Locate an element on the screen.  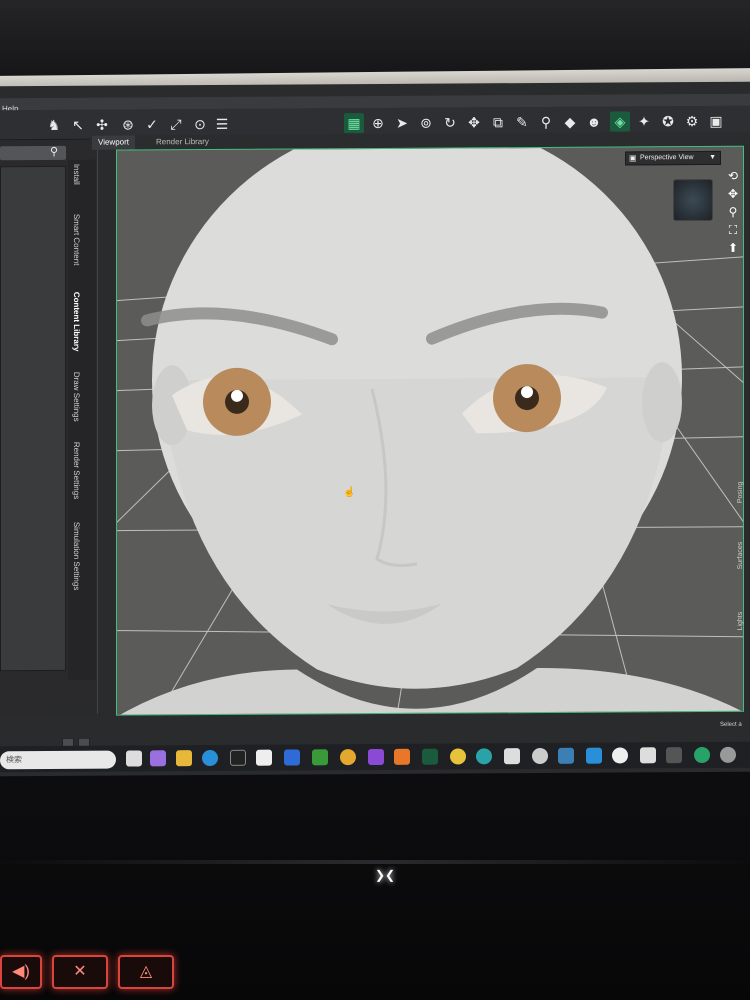
frame-icon: ⛶ is located at coordinates (733, 230).